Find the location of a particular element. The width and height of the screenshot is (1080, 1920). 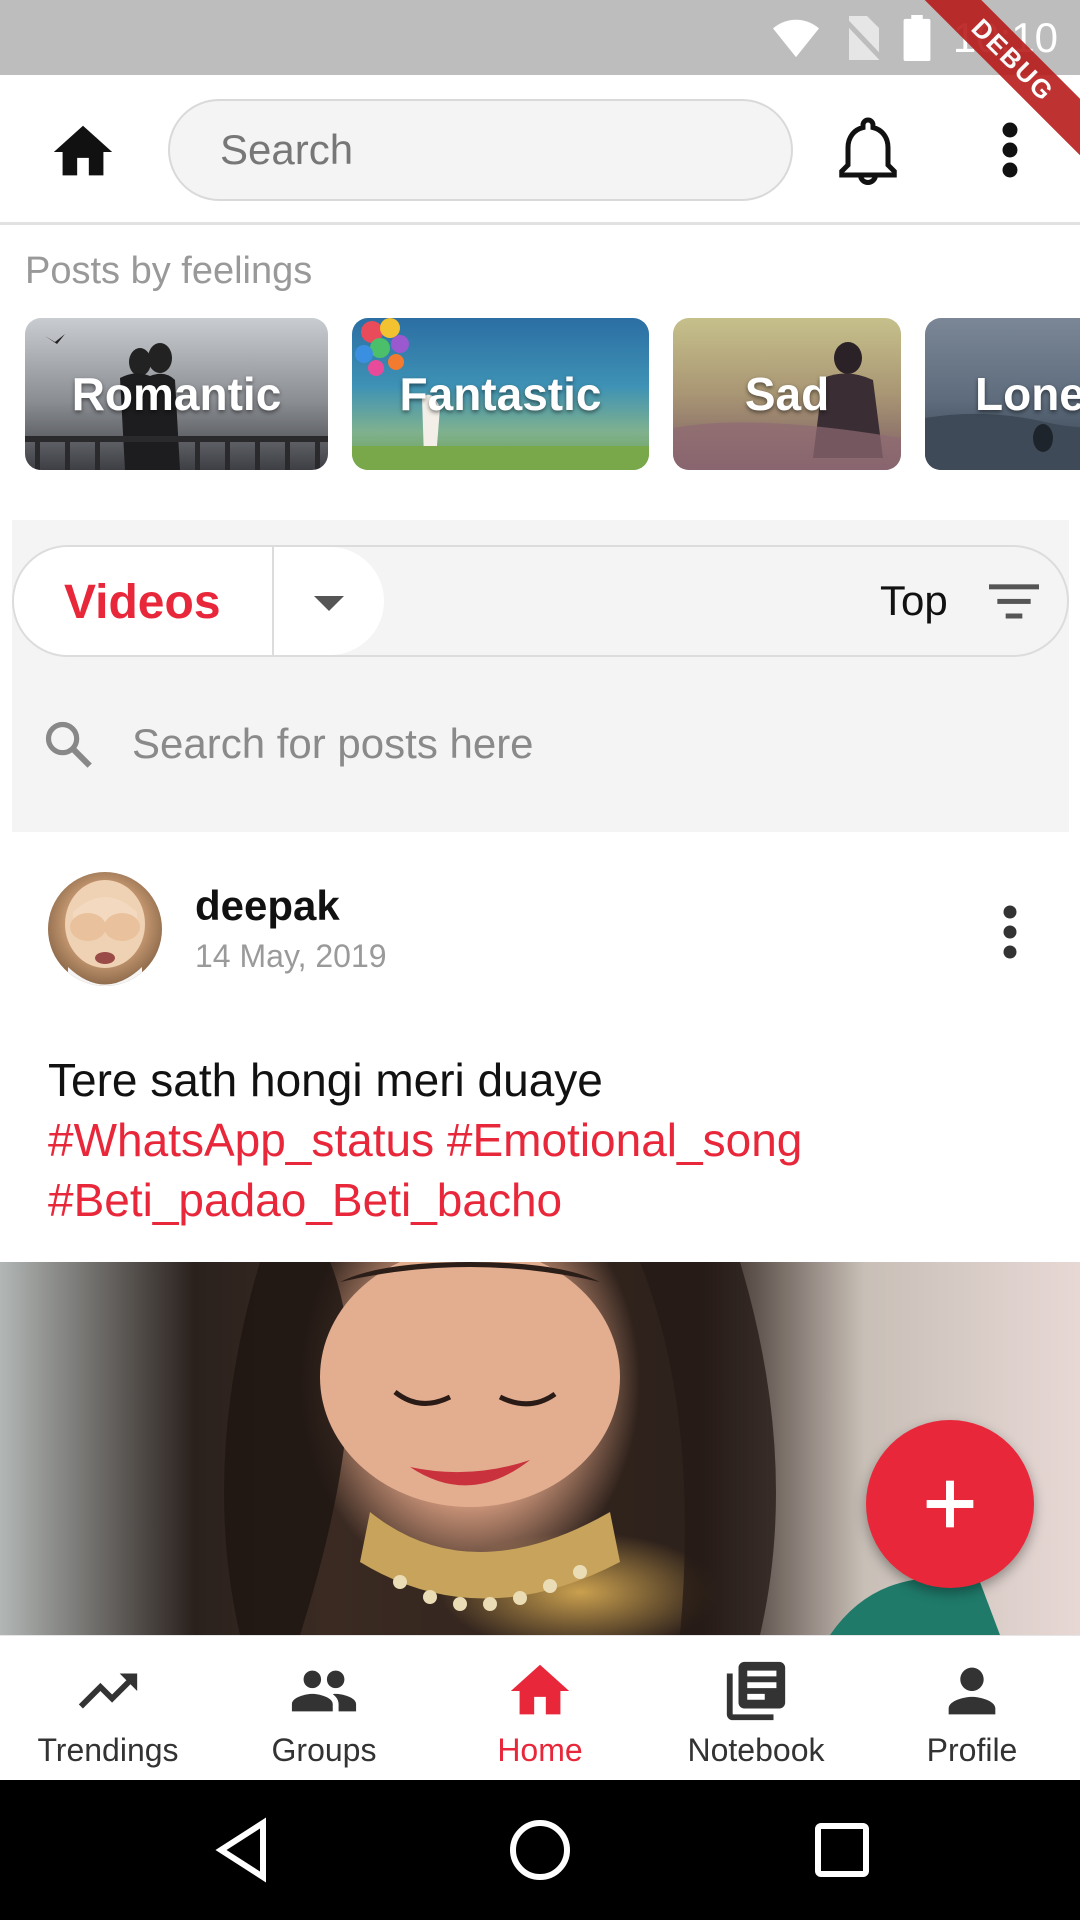

home-button is located at coordinates (83, 152).